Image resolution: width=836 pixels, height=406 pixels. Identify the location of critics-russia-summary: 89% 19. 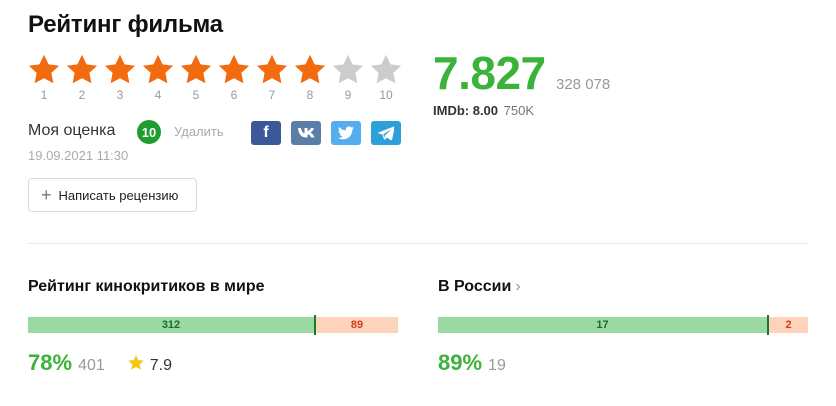
(472, 363).